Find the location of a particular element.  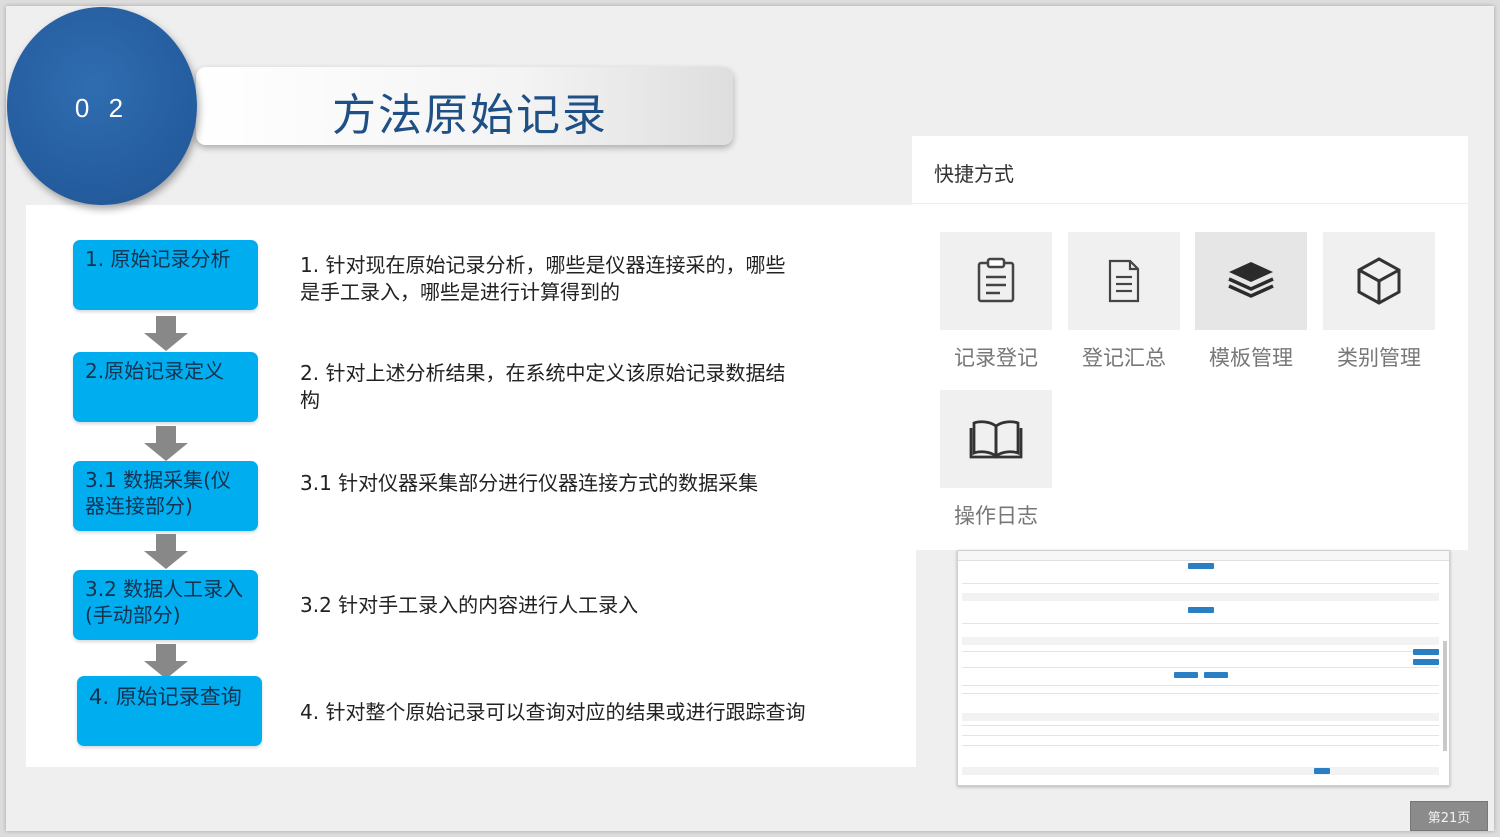

book-icon is located at coordinates (996, 439).